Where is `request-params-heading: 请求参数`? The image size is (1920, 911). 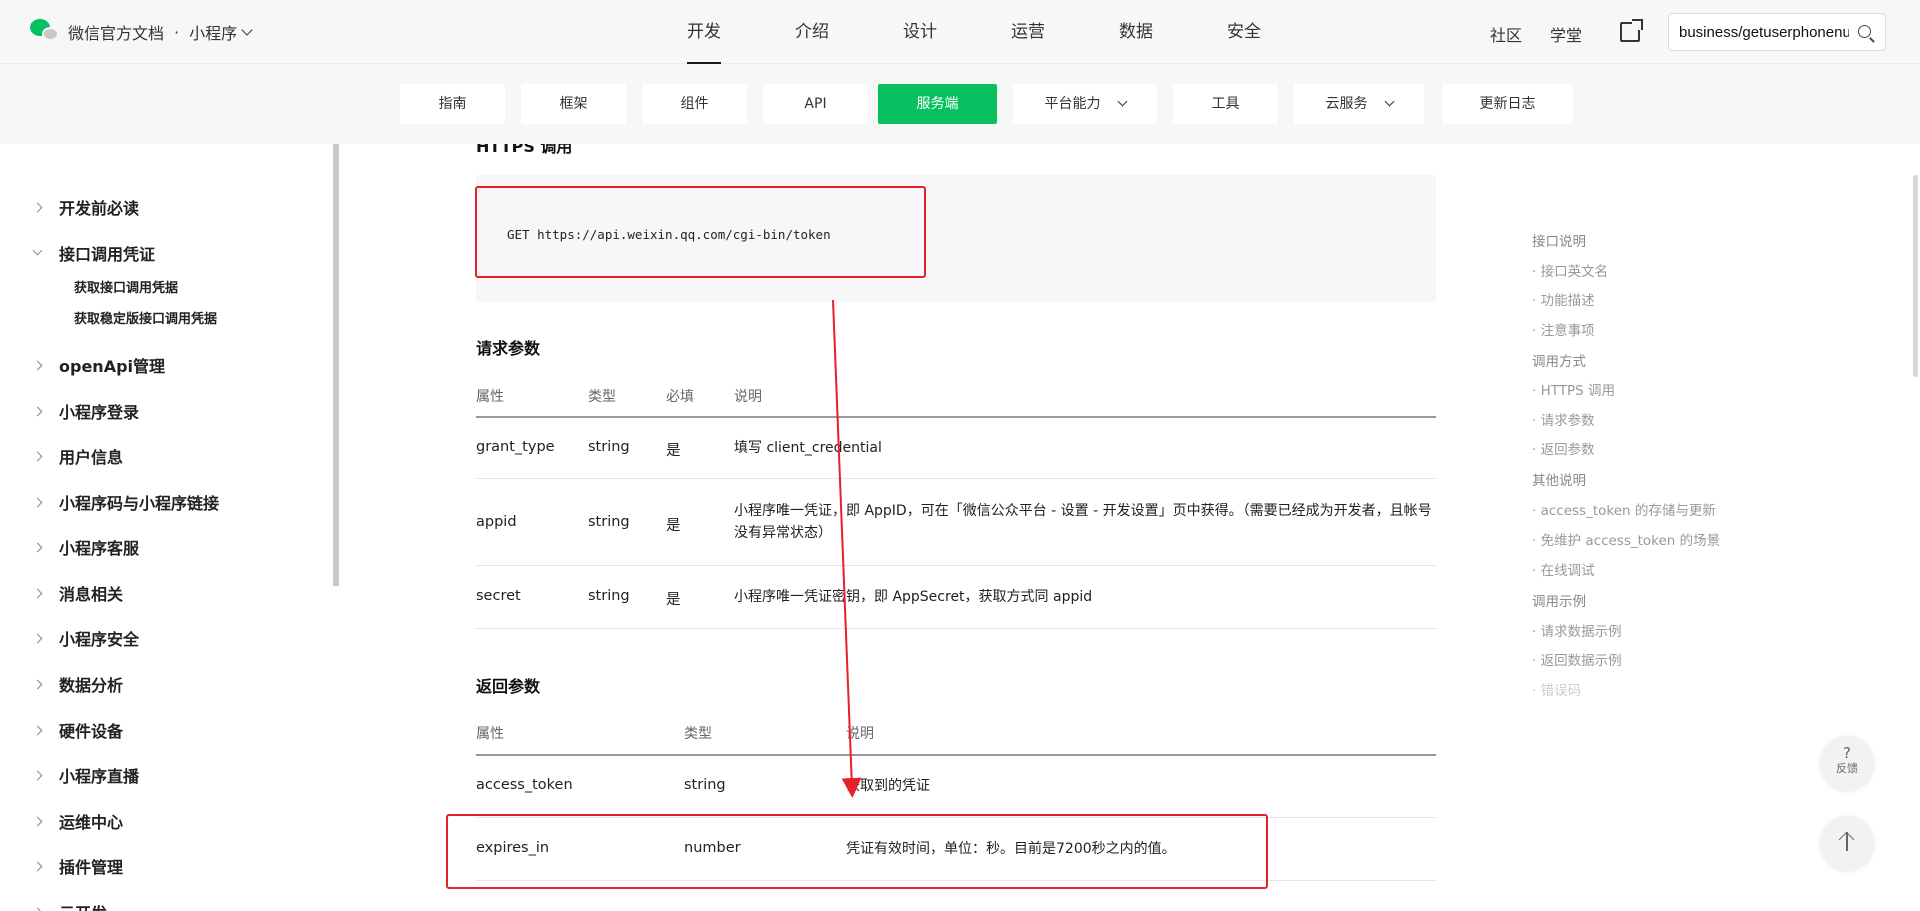 request-params-heading: 请求参数 is located at coordinates (508, 348).